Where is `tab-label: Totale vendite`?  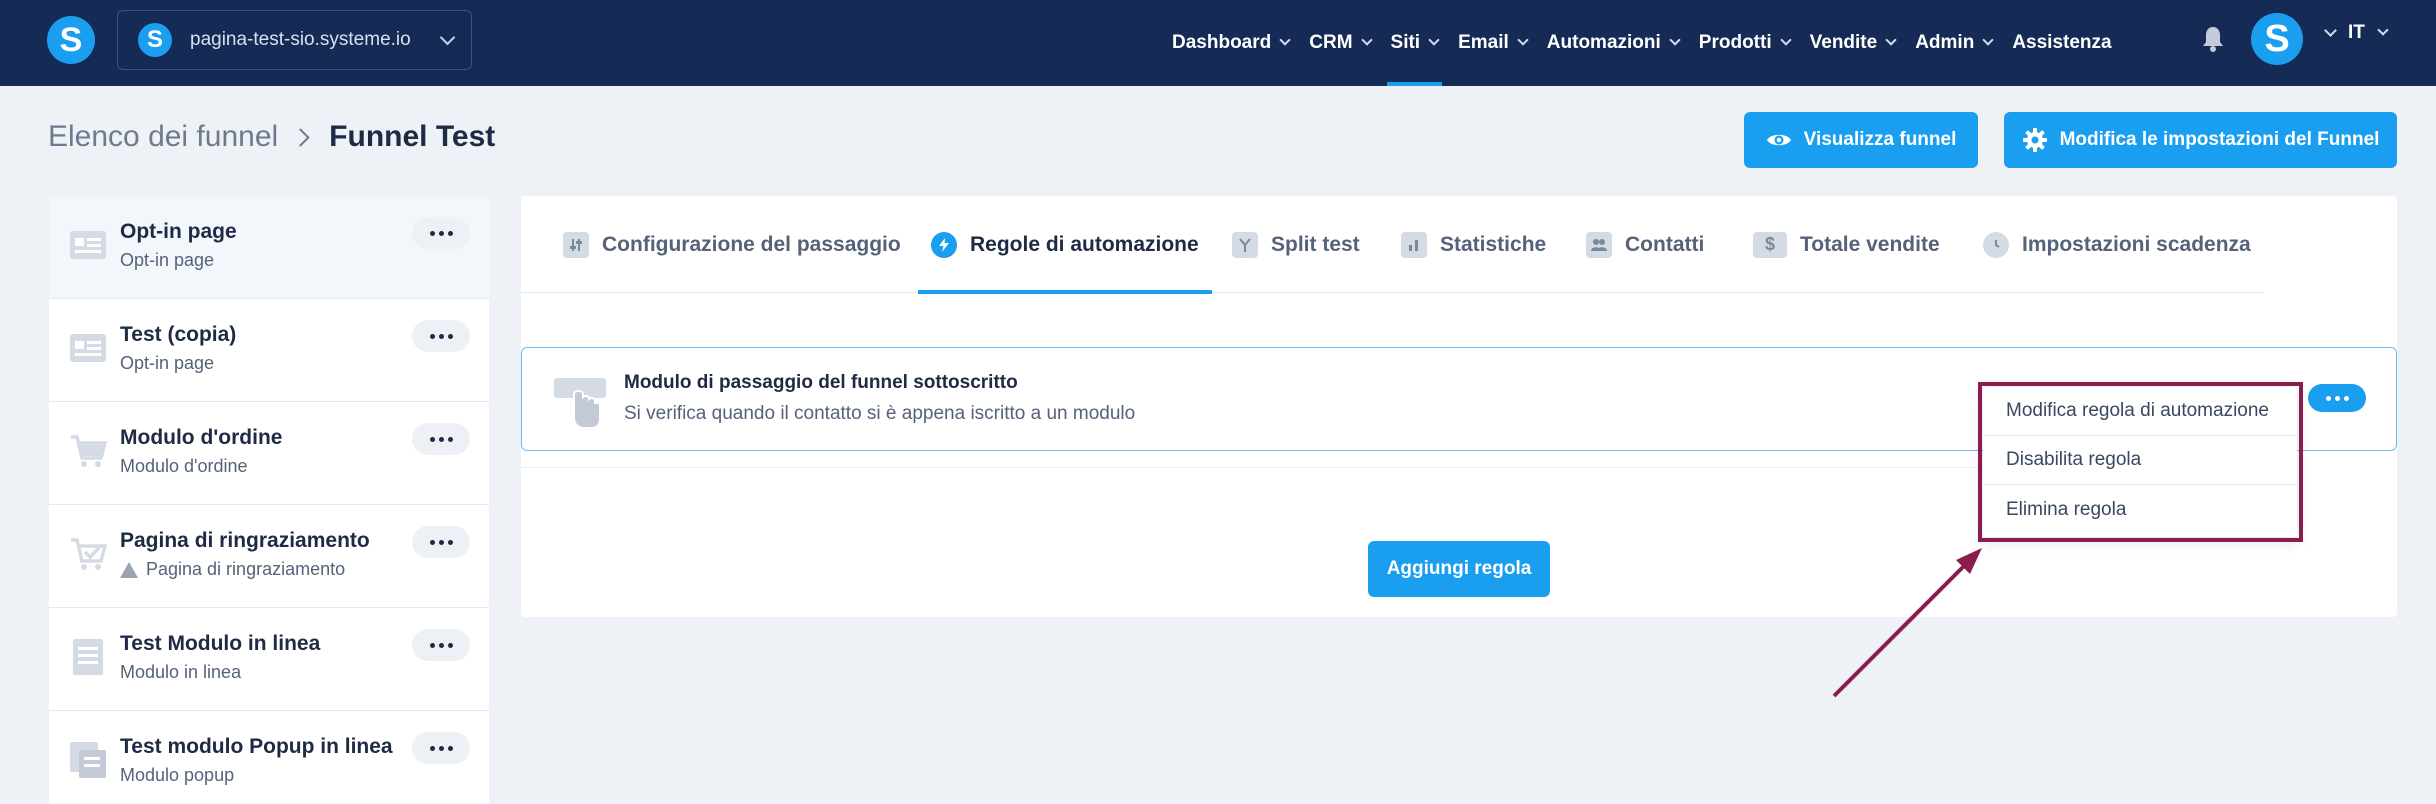 tab-label: Totale vendite is located at coordinates (1870, 244).